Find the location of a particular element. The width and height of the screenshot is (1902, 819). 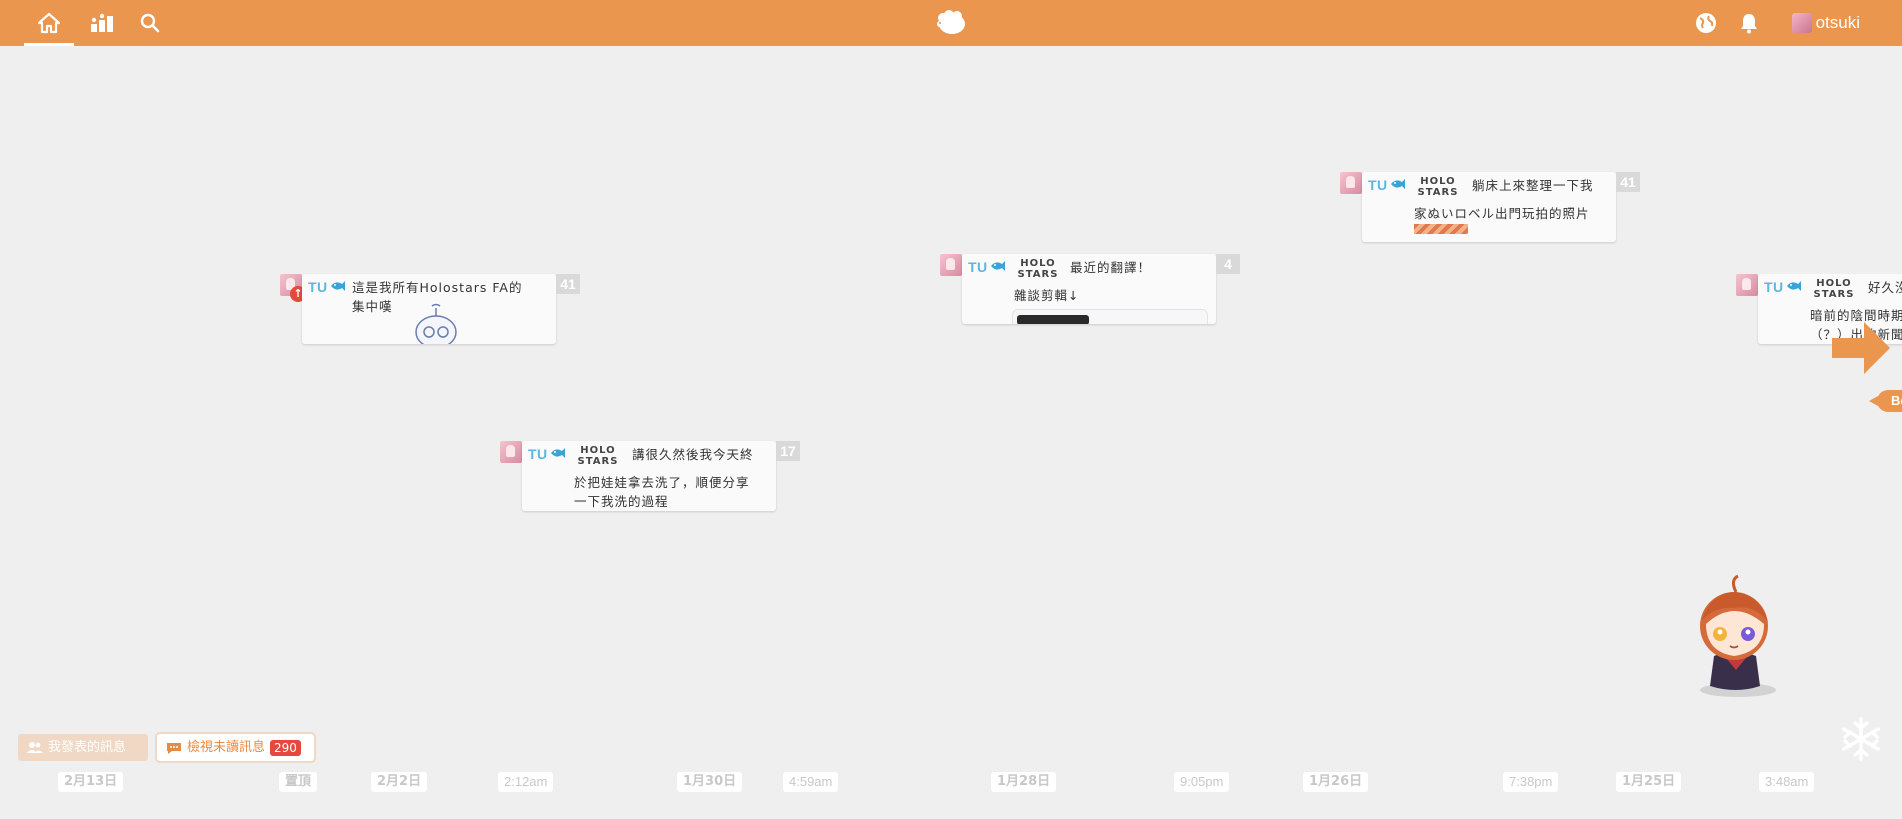

timeline-label: 3:48am is located at coordinates (1787, 782).